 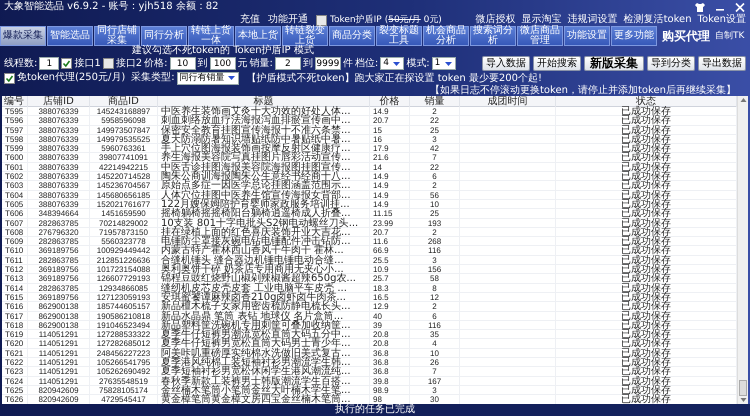 I want to click on button: 导出数据, so click(x=722, y=63).